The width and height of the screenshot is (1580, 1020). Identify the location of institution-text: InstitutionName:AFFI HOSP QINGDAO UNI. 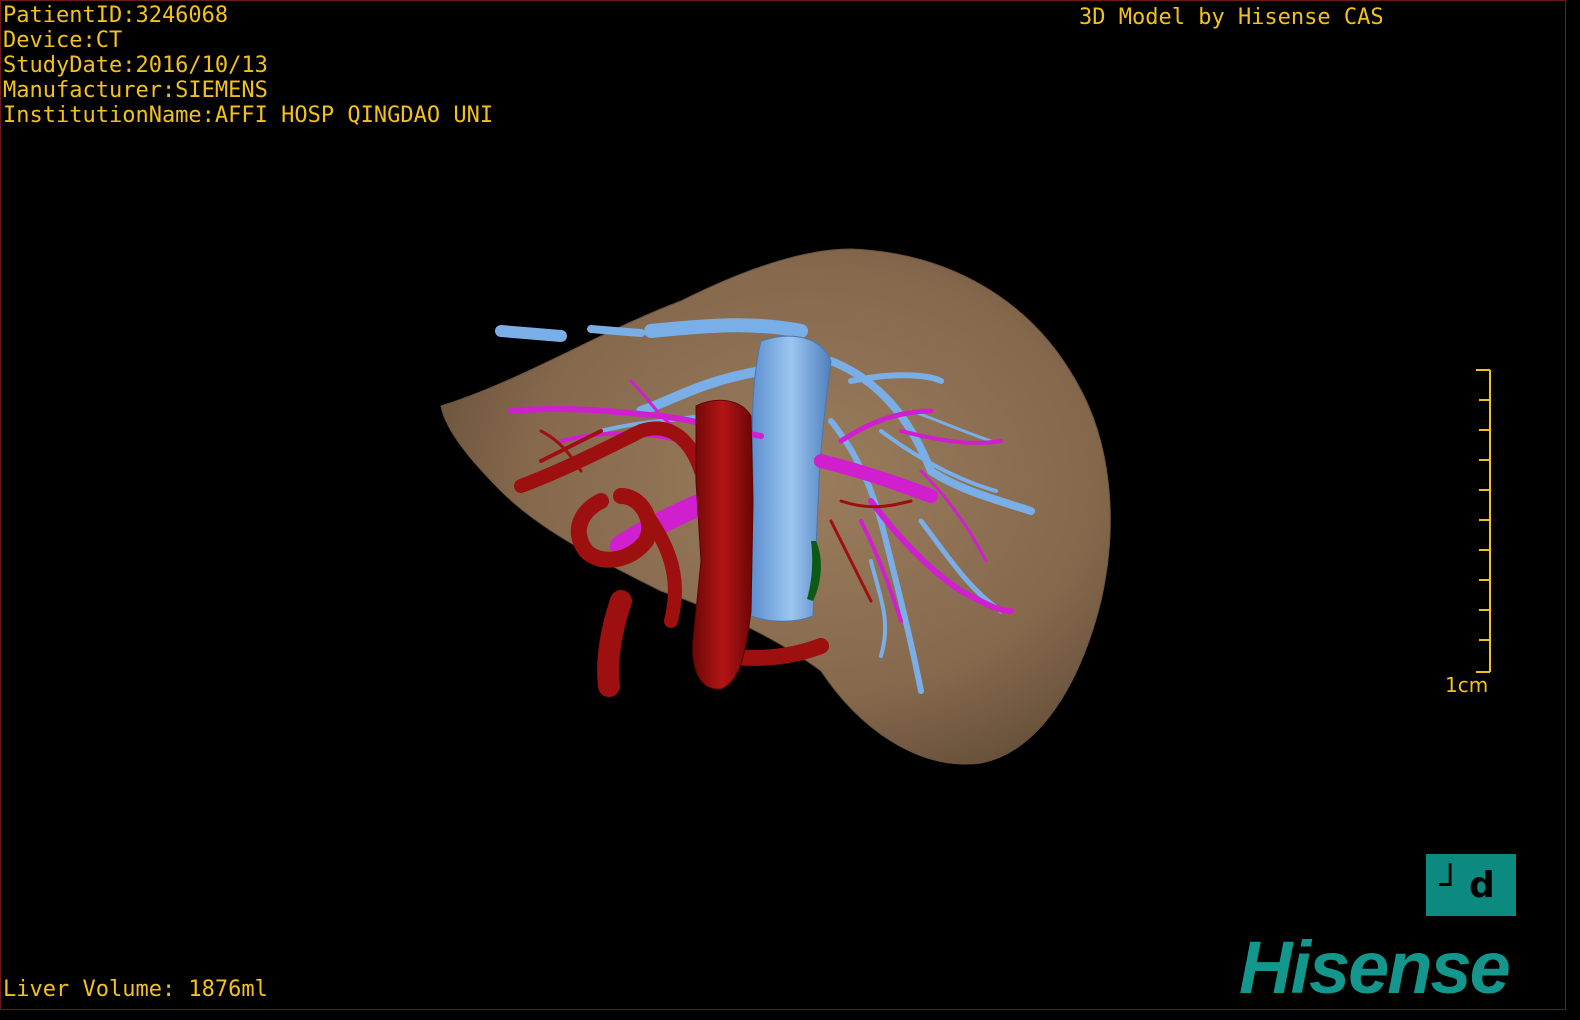
(248, 115).